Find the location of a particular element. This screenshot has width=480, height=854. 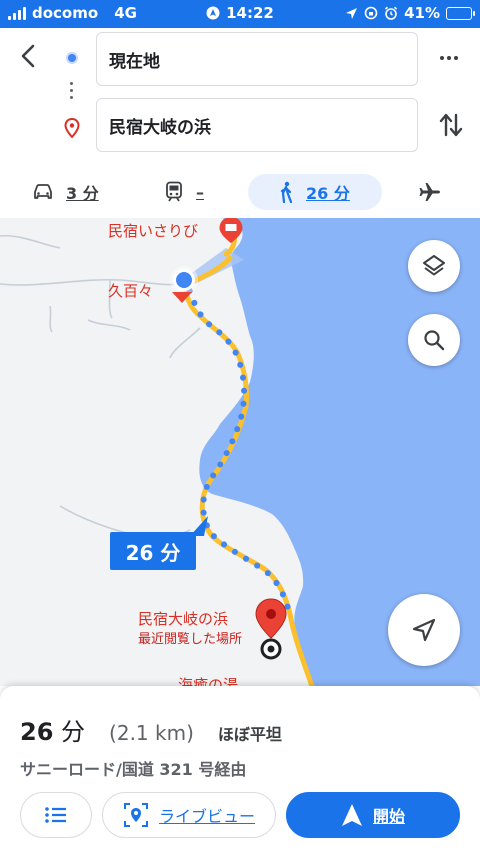

live-view-label: ライブビュー is located at coordinates (206, 816).